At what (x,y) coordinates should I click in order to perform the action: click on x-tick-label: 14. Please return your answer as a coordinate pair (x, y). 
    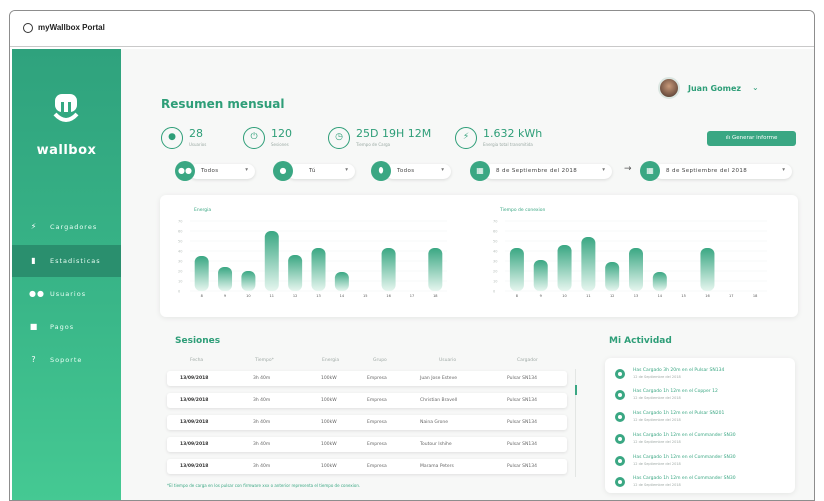
    Looking at the image, I should click on (660, 296).